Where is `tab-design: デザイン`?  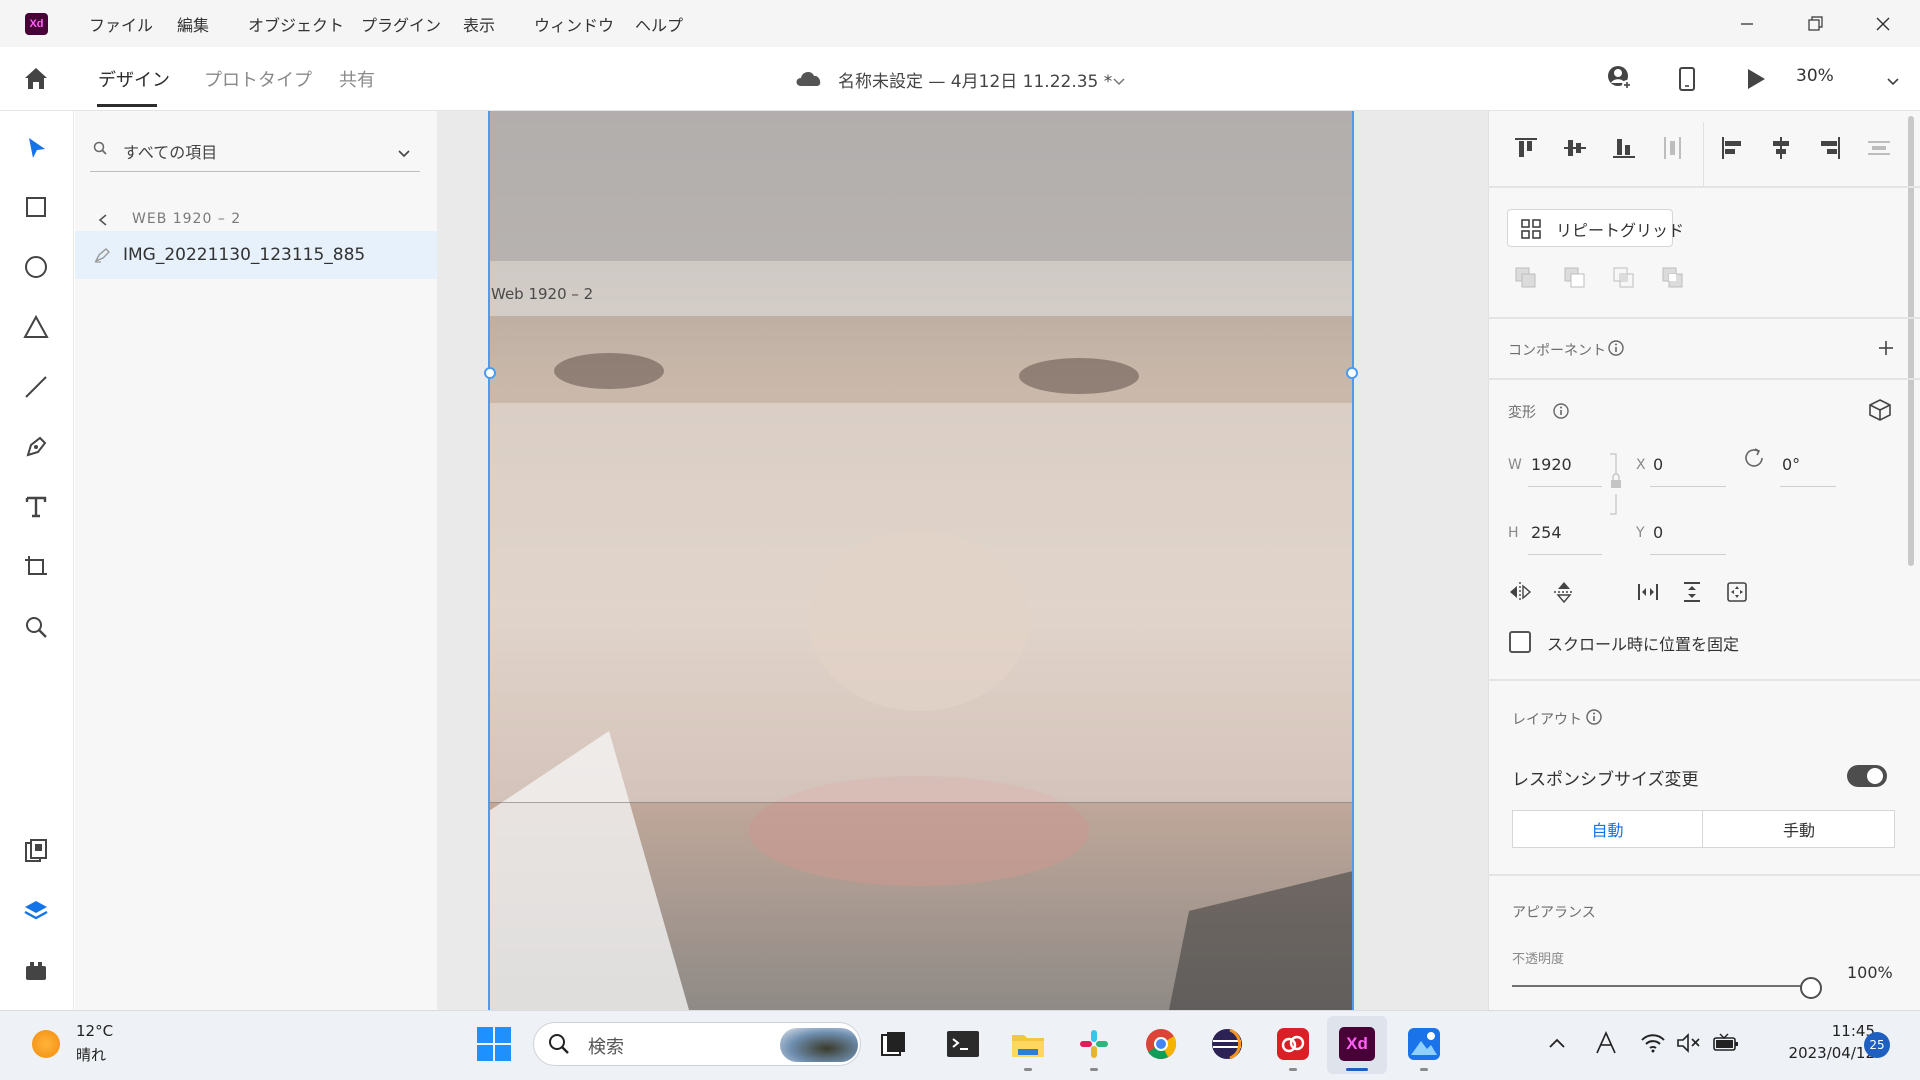
tab-design: デザイン is located at coordinates (134, 79).